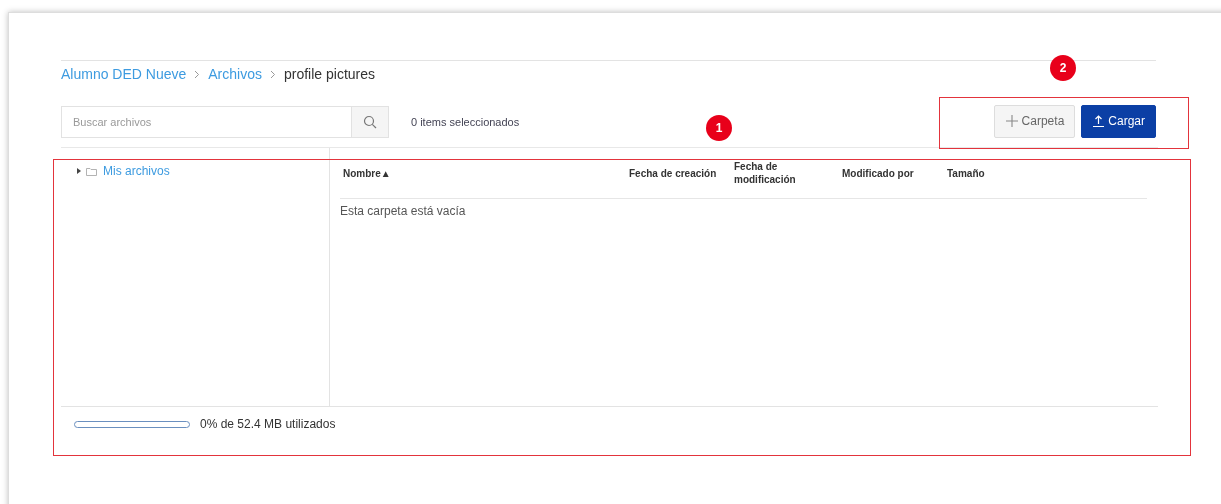 This screenshot has height=504, width=1221. Describe the element at coordinates (465, 122) in the screenshot. I see `selection-count: 0 items seleccionados` at that location.